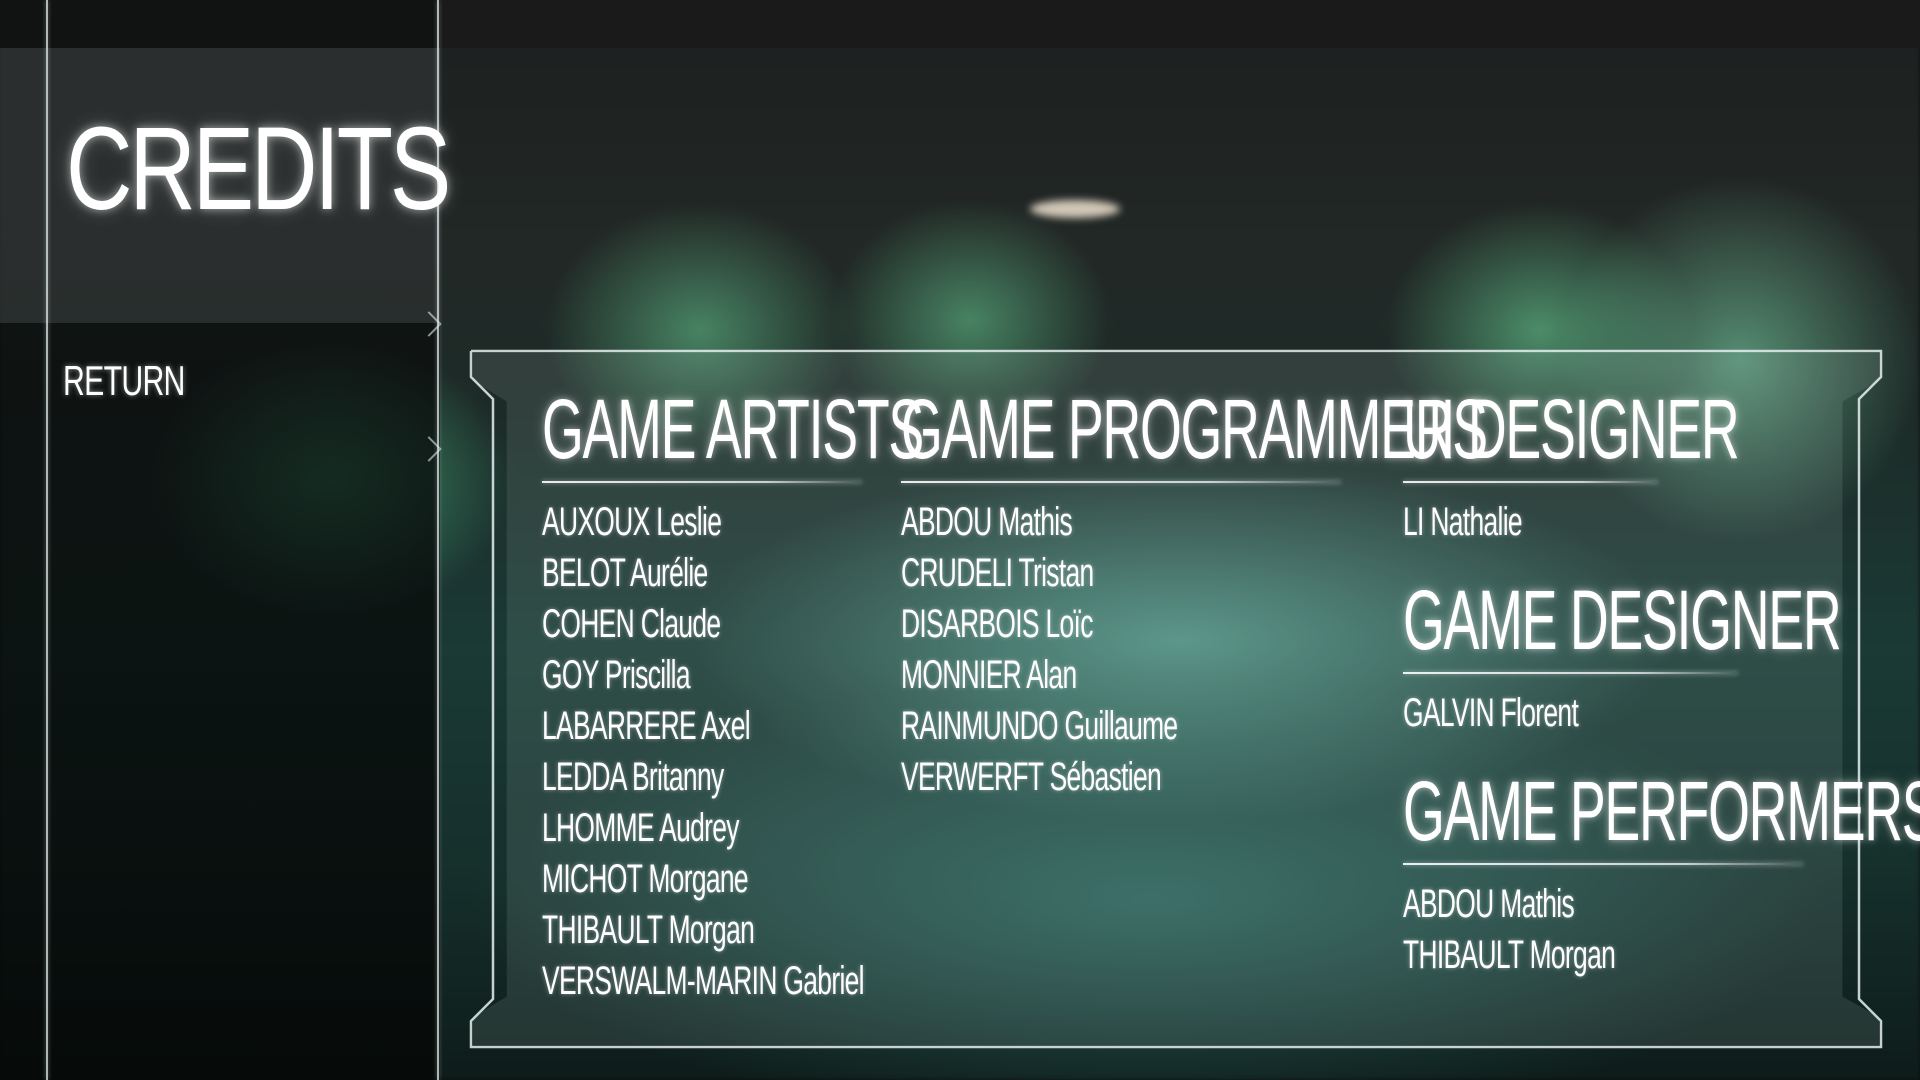  Describe the element at coordinates (1491, 713) in the screenshot. I see `list-item: GALVIN Florent` at that location.